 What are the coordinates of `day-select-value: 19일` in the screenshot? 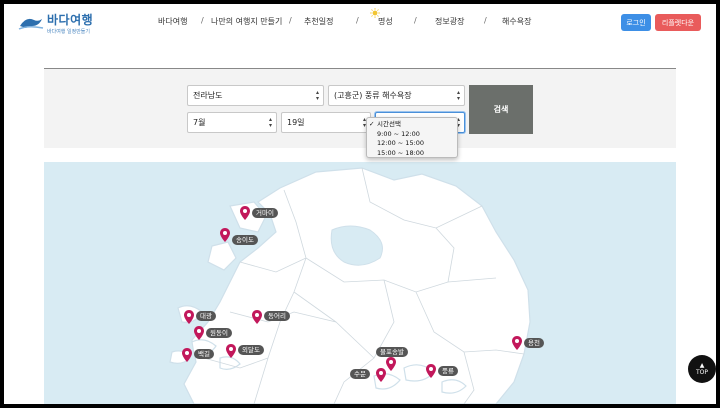 It's located at (296, 122).